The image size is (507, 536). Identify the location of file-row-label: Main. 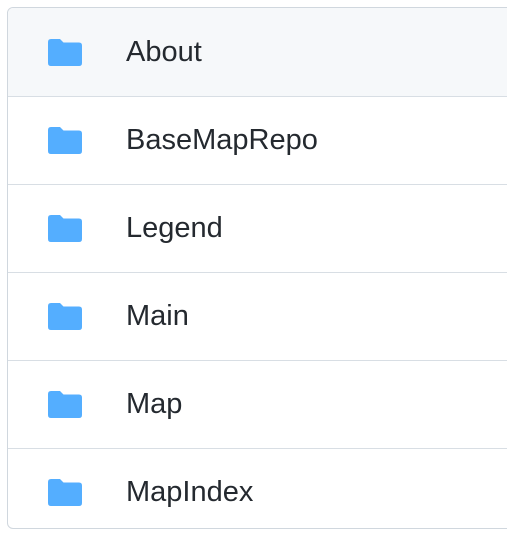
(157, 316).